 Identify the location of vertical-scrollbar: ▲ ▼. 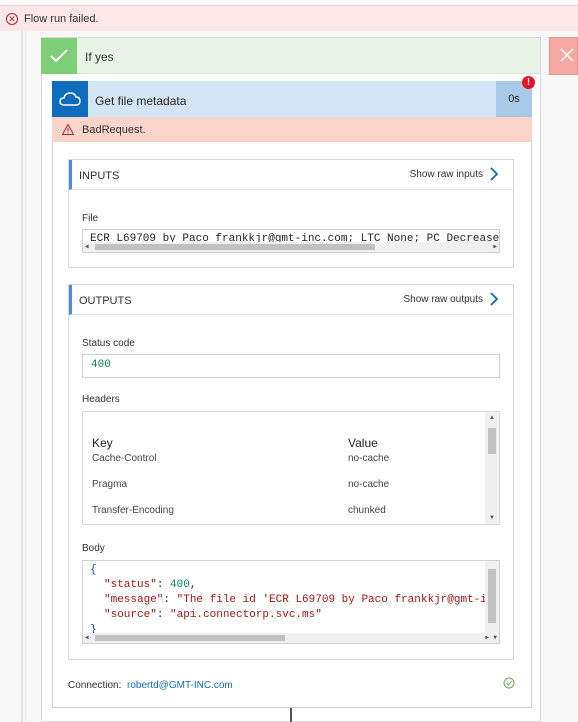
(492, 468).